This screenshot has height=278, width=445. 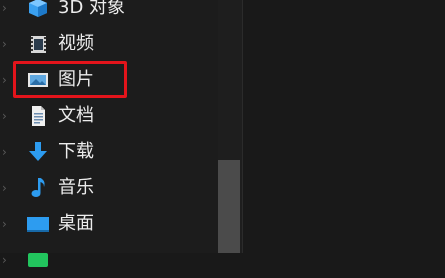 What do you see at coordinates (105, 44) in the screenshot?
I see `nav-item-videos: › 视频` at bounding box center [105, 44].